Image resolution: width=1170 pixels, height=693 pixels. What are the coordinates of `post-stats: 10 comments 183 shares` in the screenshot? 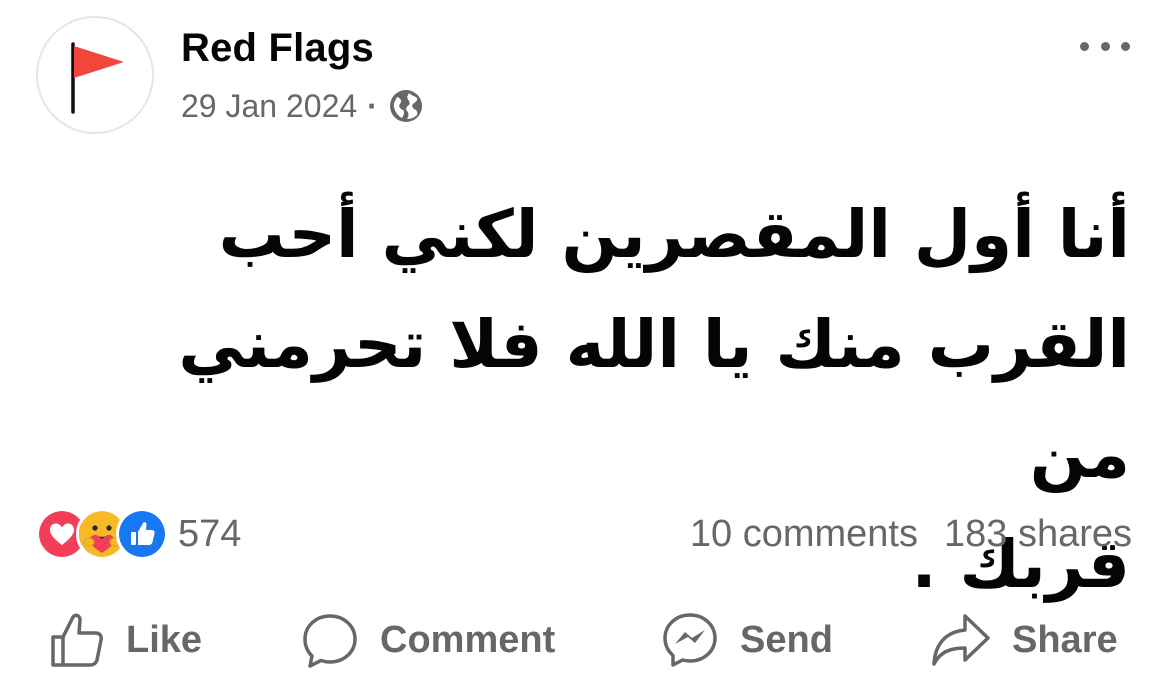 It's located at (911, 534).